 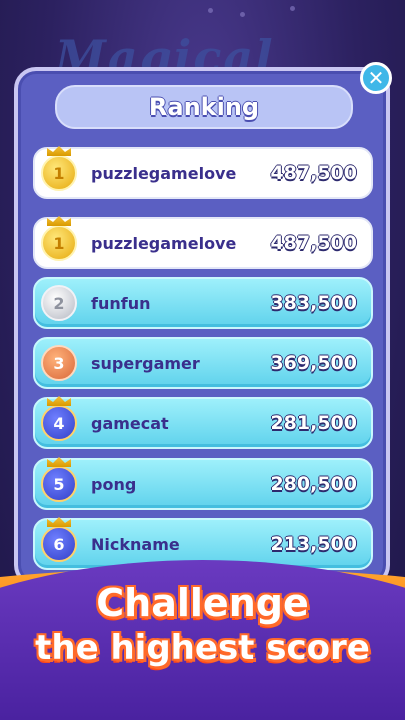 What do you see at coordinates (313, 484) in the screenshot?
I see `player-score: 280,500` at bounding box center [313, 484].